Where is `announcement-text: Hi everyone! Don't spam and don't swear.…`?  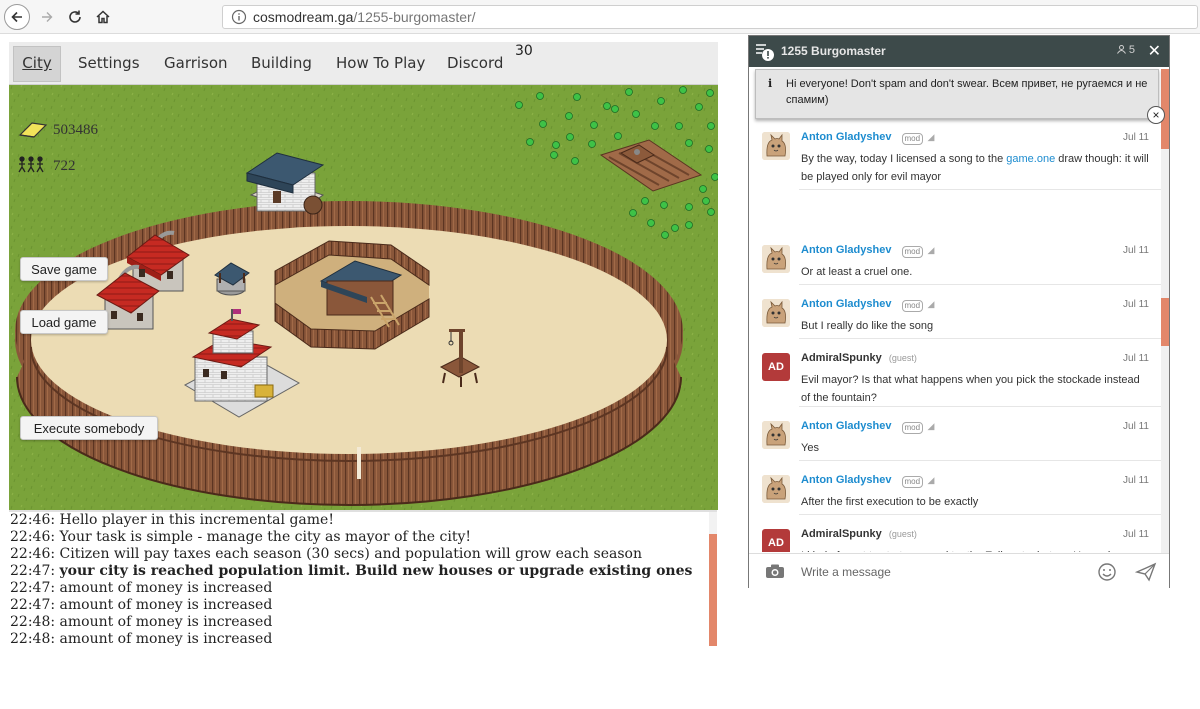 announcement-text: Hi everyone! Don't spam and don't swear.… is located at coordinates (967, 92).